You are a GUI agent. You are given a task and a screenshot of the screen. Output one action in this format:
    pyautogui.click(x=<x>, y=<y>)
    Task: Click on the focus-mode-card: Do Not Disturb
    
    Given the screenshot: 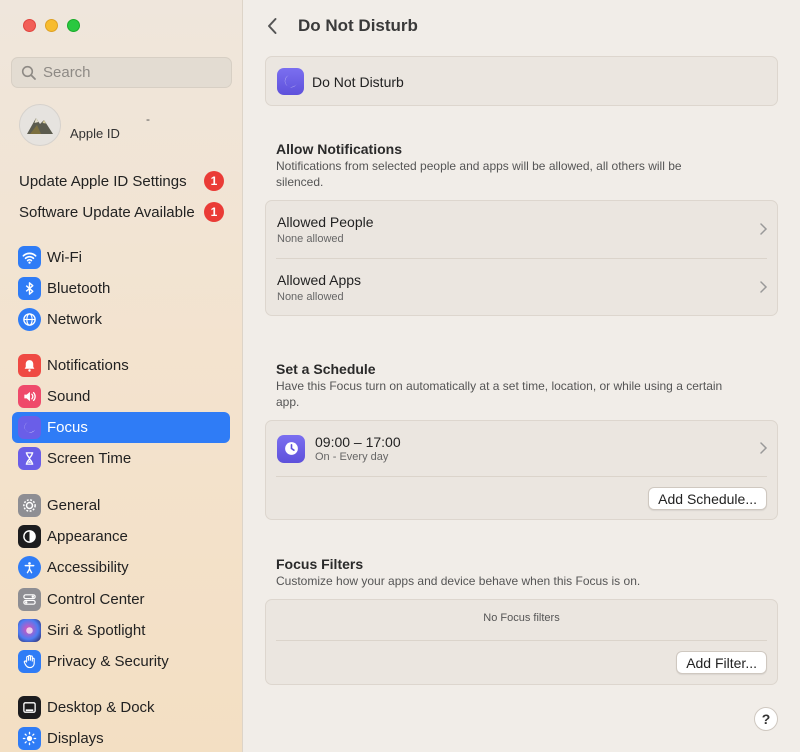 What is the action you would take?
    pyautogui.click(x=521, y=81)
    